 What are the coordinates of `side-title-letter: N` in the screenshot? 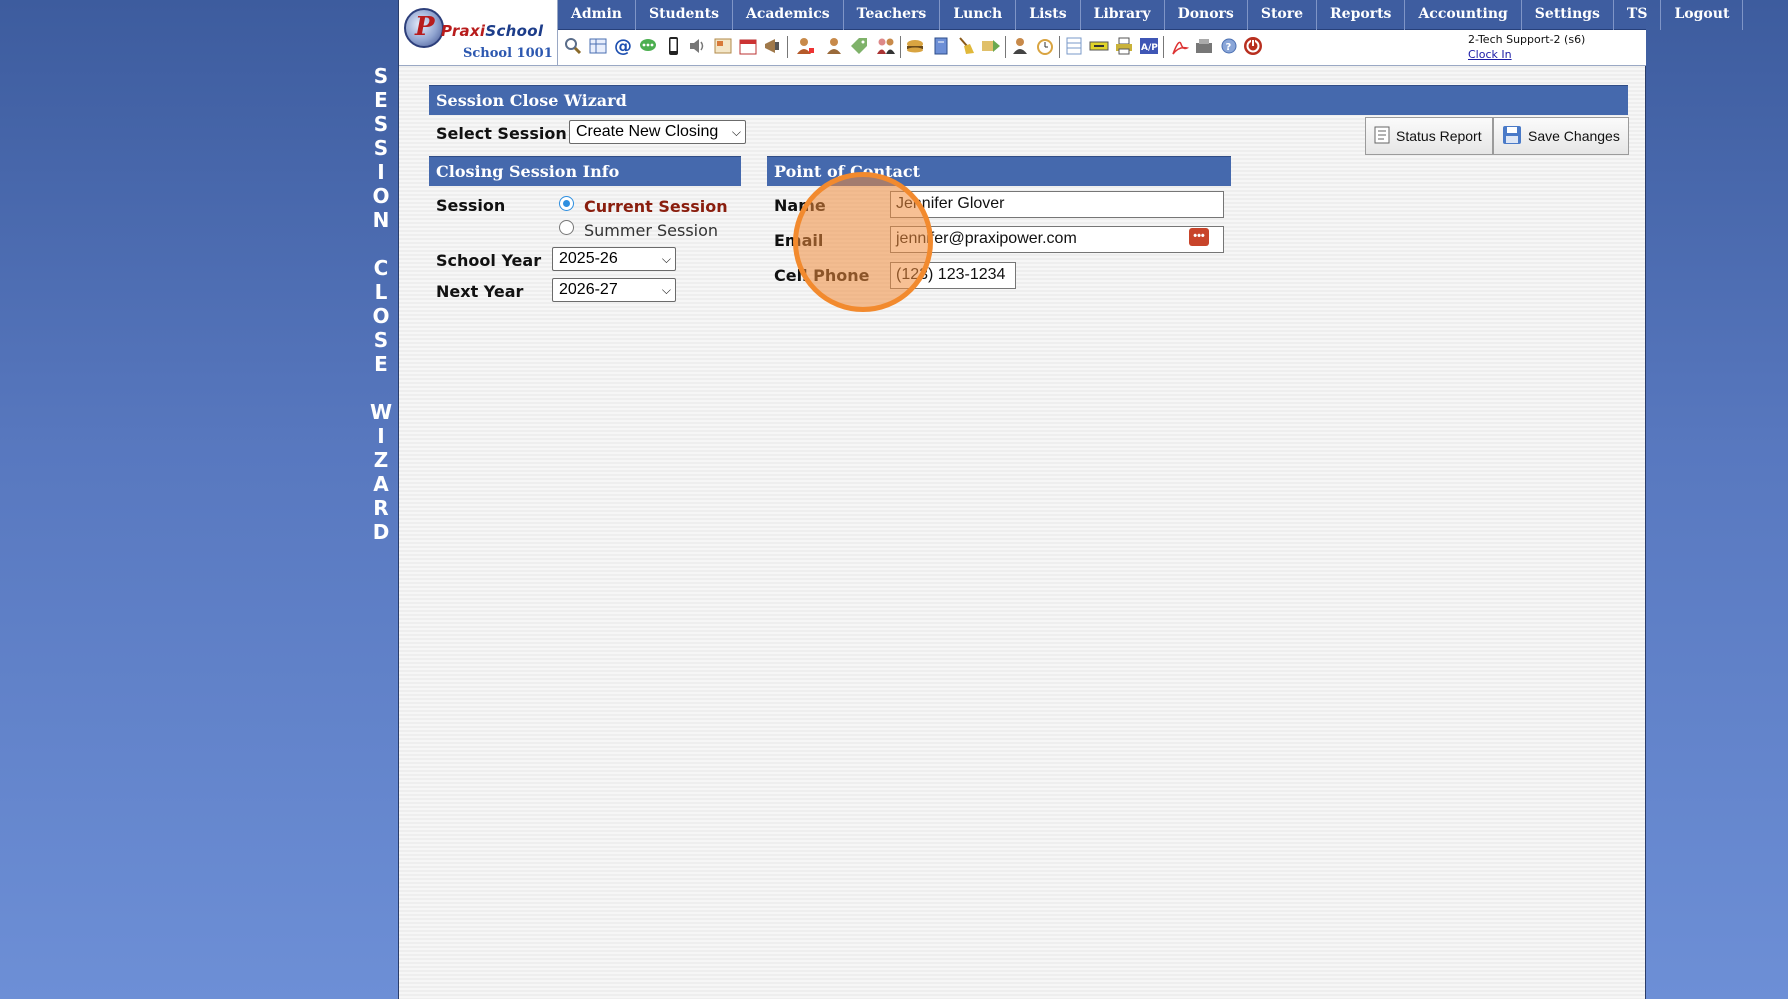 It's located at (381, 220).